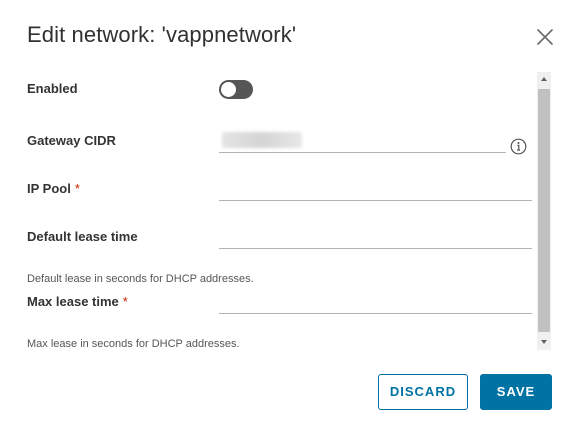  I want to click on scroll-up-arrow-icon, so click(544, 79).